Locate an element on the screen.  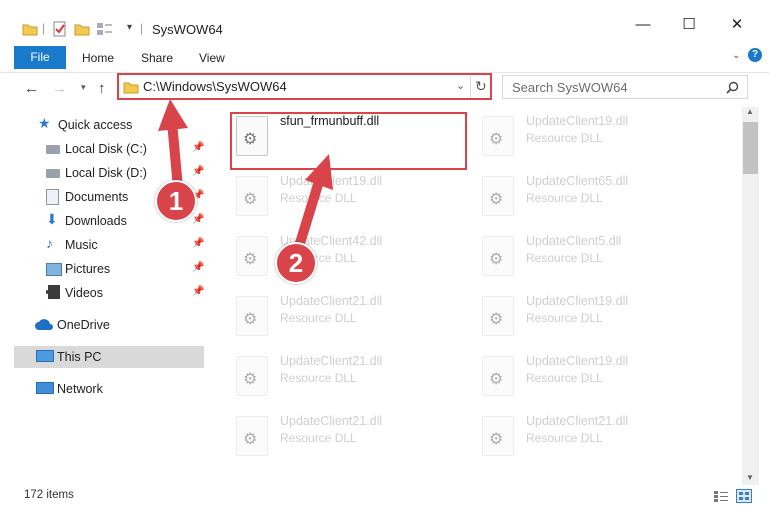
sidebar-item-videos: Videos 📌 is located at coordinates (109, 293).